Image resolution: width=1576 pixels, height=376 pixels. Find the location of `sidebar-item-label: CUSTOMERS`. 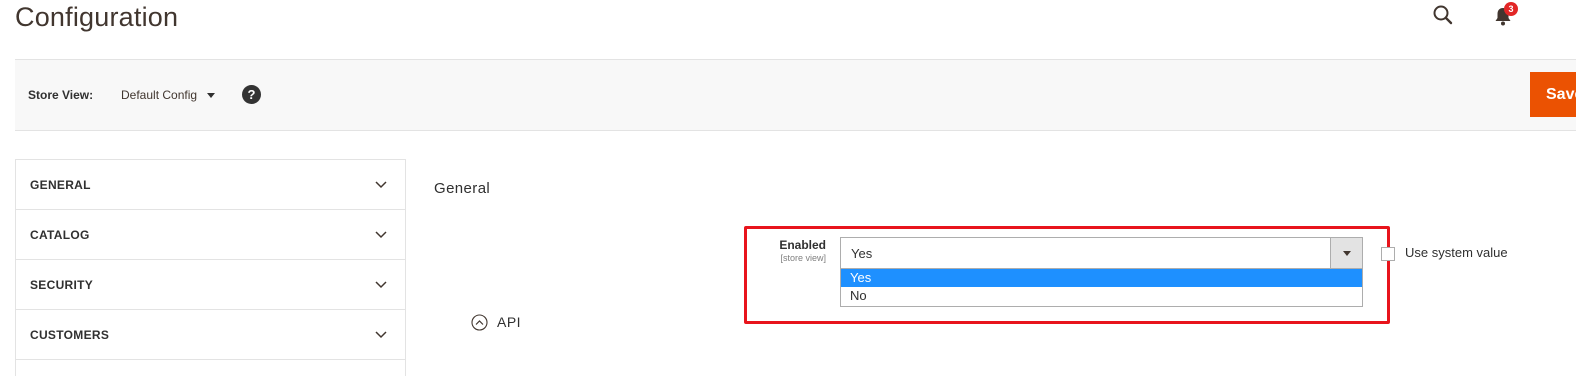

sidebar-item-label: CUSTOMERS is located at coordinates (70, 334).